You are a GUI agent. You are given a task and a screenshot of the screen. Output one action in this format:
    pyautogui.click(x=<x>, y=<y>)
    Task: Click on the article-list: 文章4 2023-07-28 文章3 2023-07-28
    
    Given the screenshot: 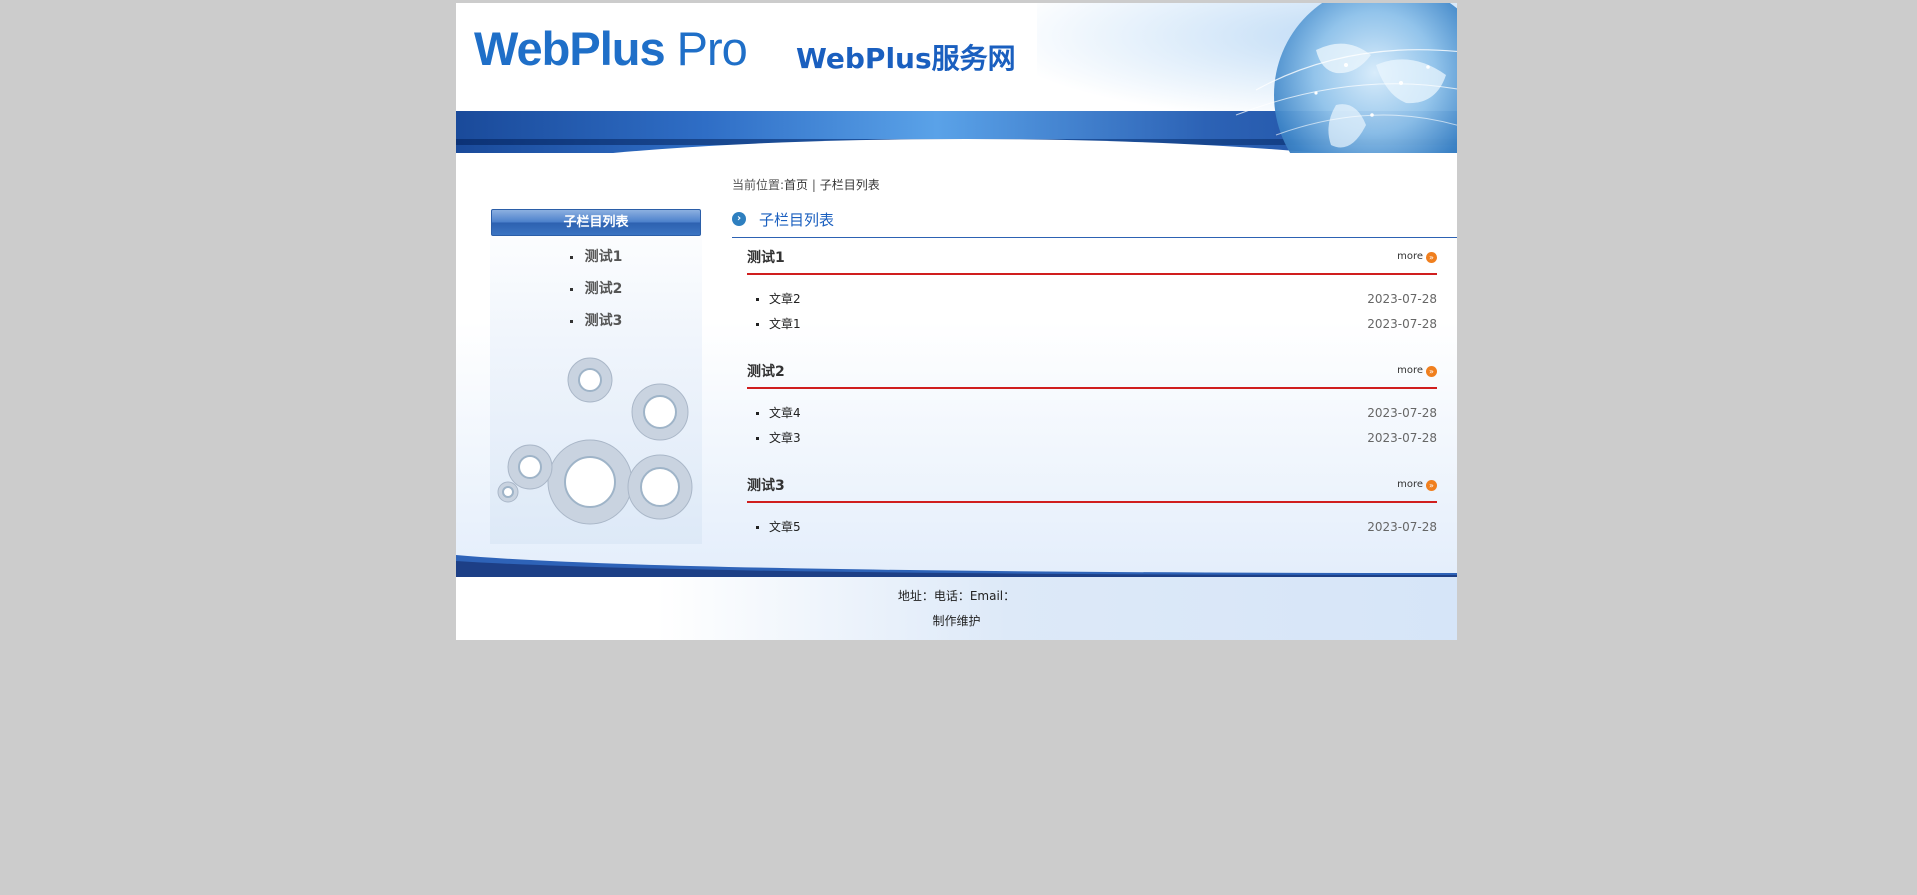 What is the action you would take?
    pyautogui.click(x=1092, y=426)
    